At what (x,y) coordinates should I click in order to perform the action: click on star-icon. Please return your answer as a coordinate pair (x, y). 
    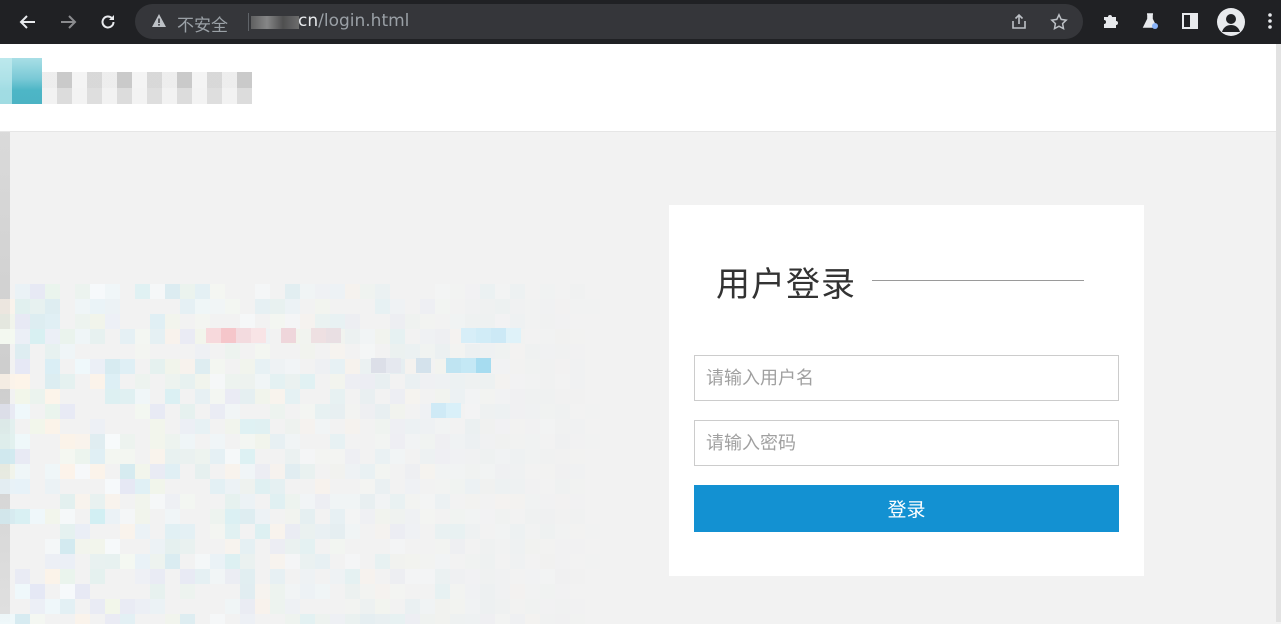
    Looking at the image, I should click on (1059, 21).